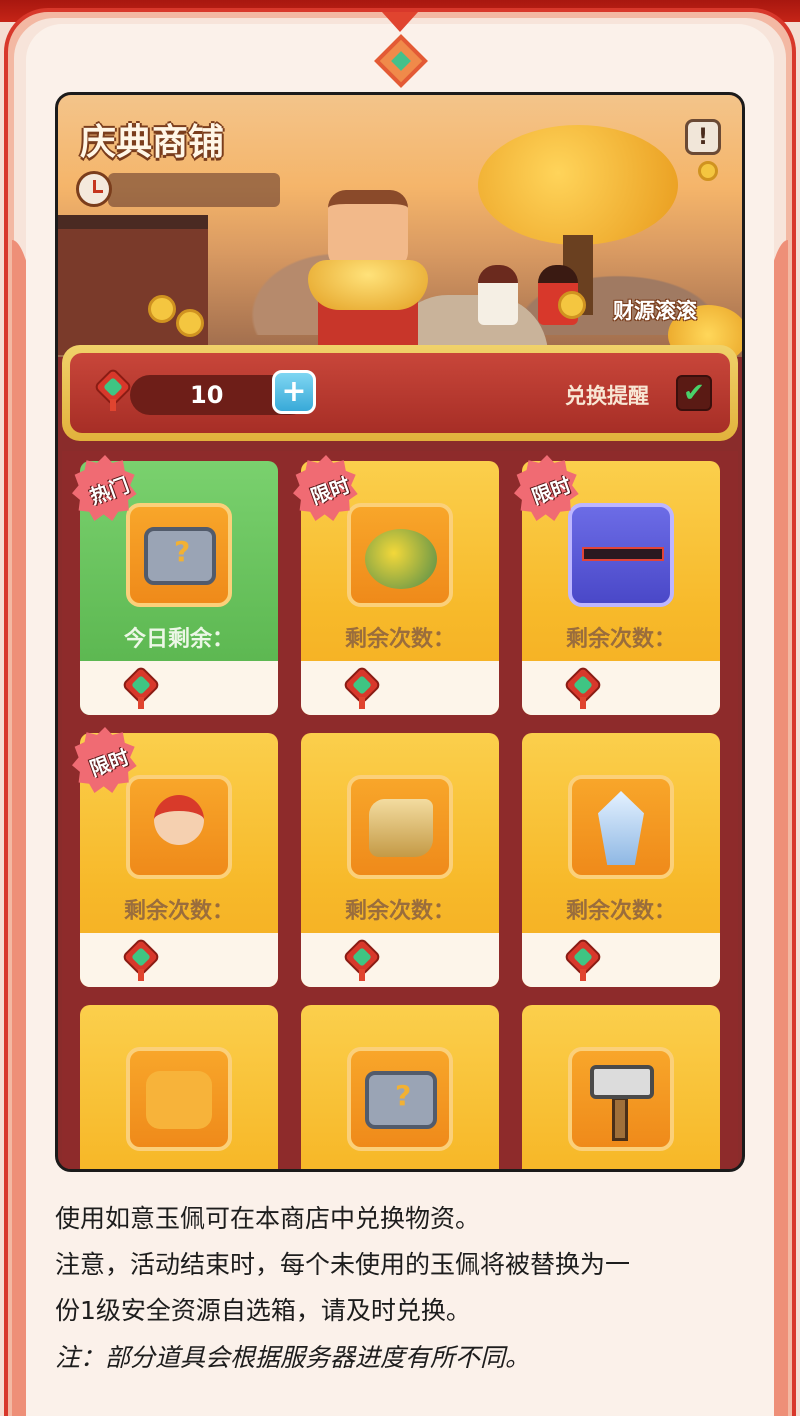 The image size is (800, 1416). Describe the element at coordinates (293, 1357) in the screenshot. I see `server-note: 注：部分道具会根据服务器进度有所不同。` at that location.